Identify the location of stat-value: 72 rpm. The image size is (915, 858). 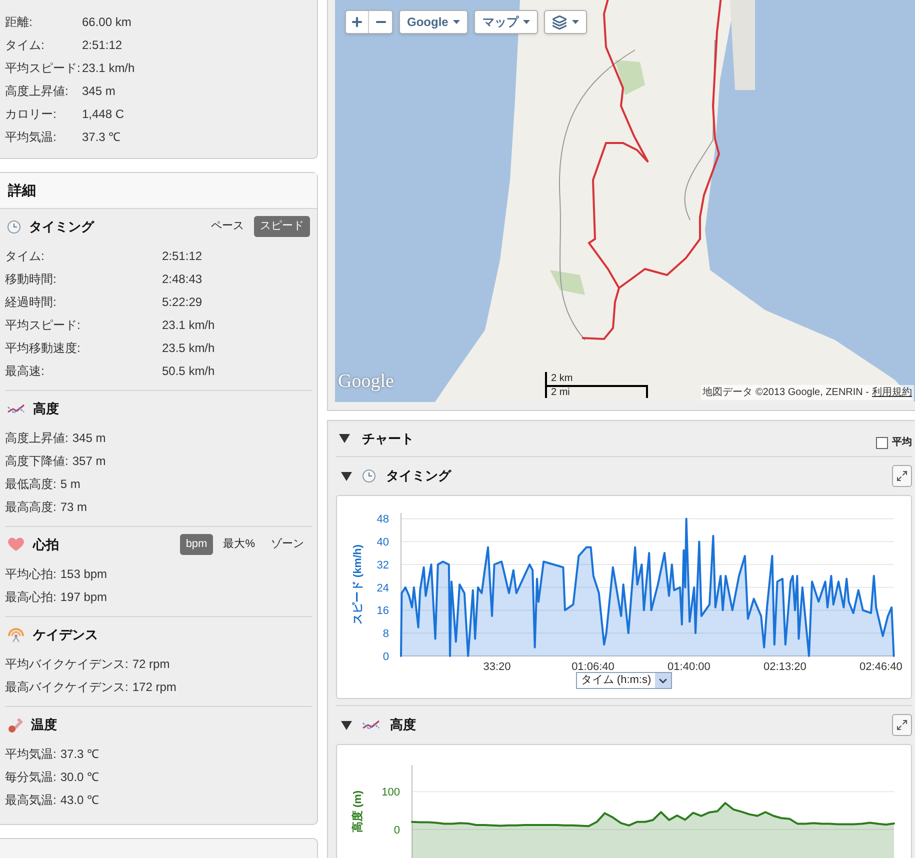
(151, 664).